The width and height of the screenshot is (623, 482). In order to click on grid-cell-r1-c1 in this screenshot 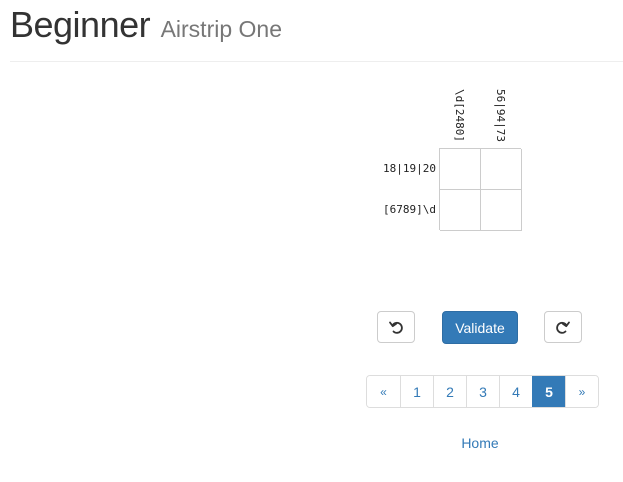, I will do `click(460, 169)`.